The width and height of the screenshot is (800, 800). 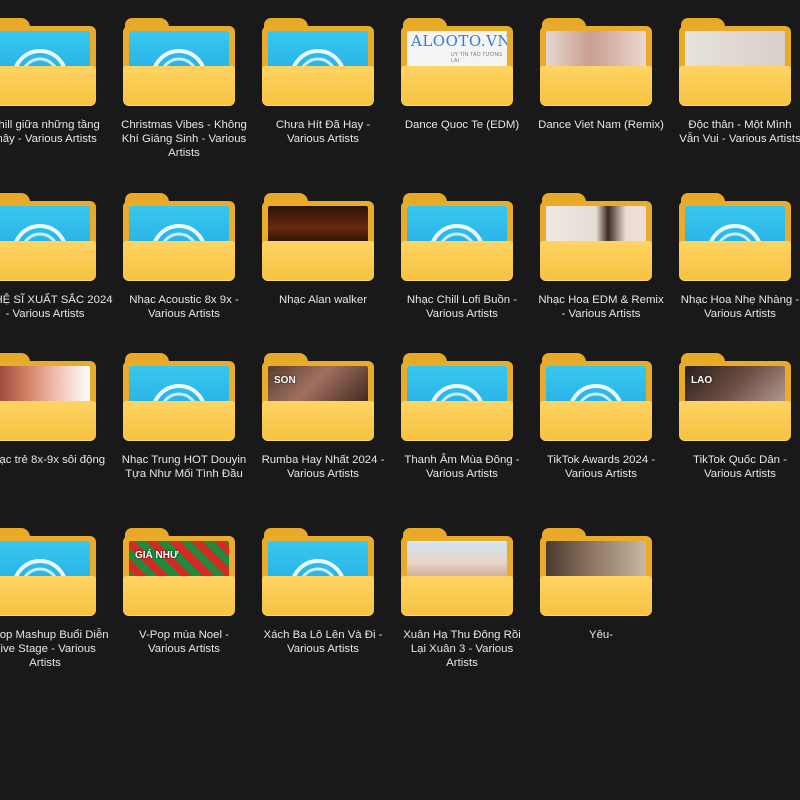 I want to click on folder-name: Thanh Âm Mùa Đông - Various Artists, so click(x=462, y=467).